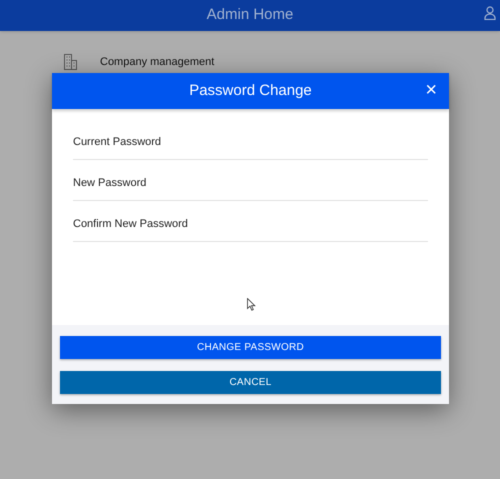  I want to click on user-icon, so click(490, 13).